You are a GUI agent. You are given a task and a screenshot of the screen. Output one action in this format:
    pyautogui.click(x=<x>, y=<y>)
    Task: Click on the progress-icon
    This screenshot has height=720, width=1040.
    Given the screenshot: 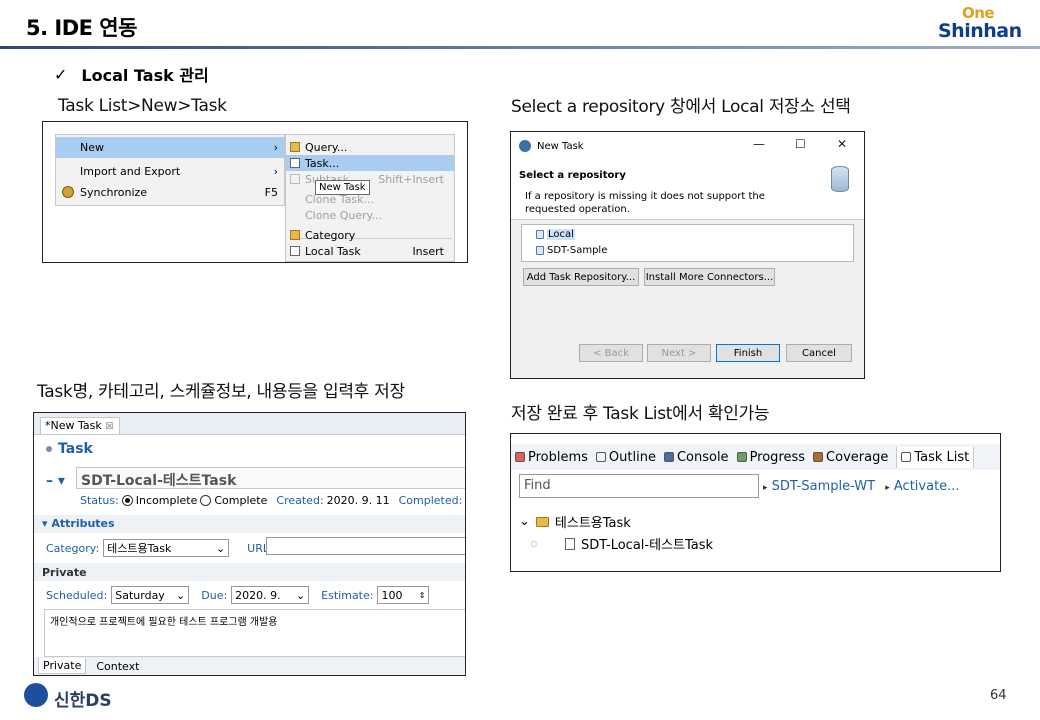 What is the action you would take?
    pyautogui.click(x=741, y=457)
    